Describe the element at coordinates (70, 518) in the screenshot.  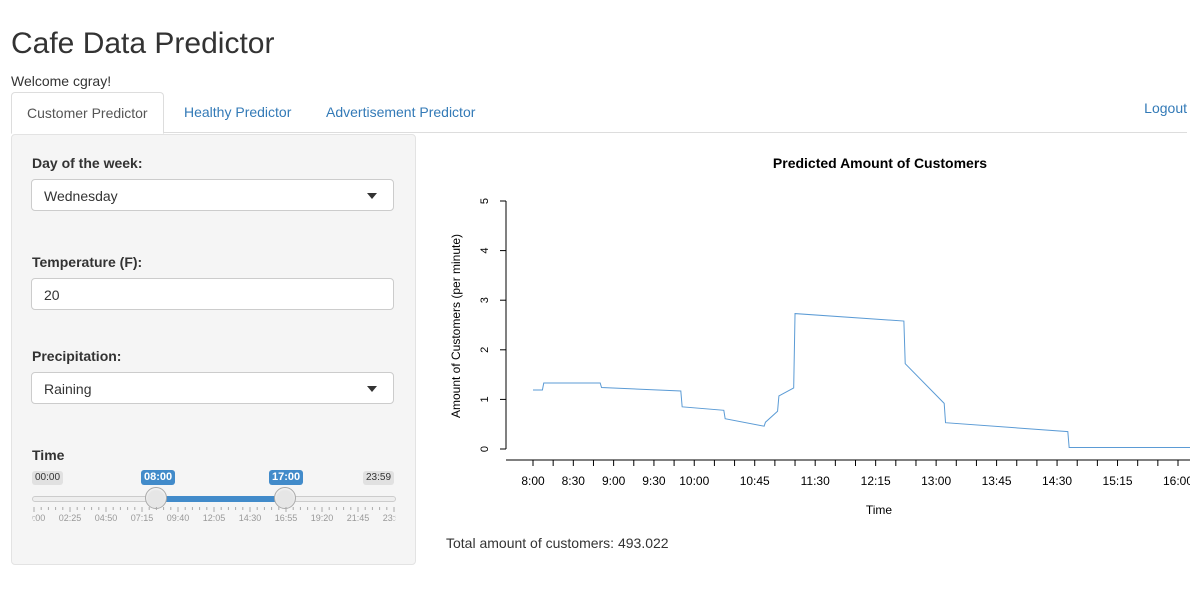
I see `slider-tick-label: 02:25` at that location.